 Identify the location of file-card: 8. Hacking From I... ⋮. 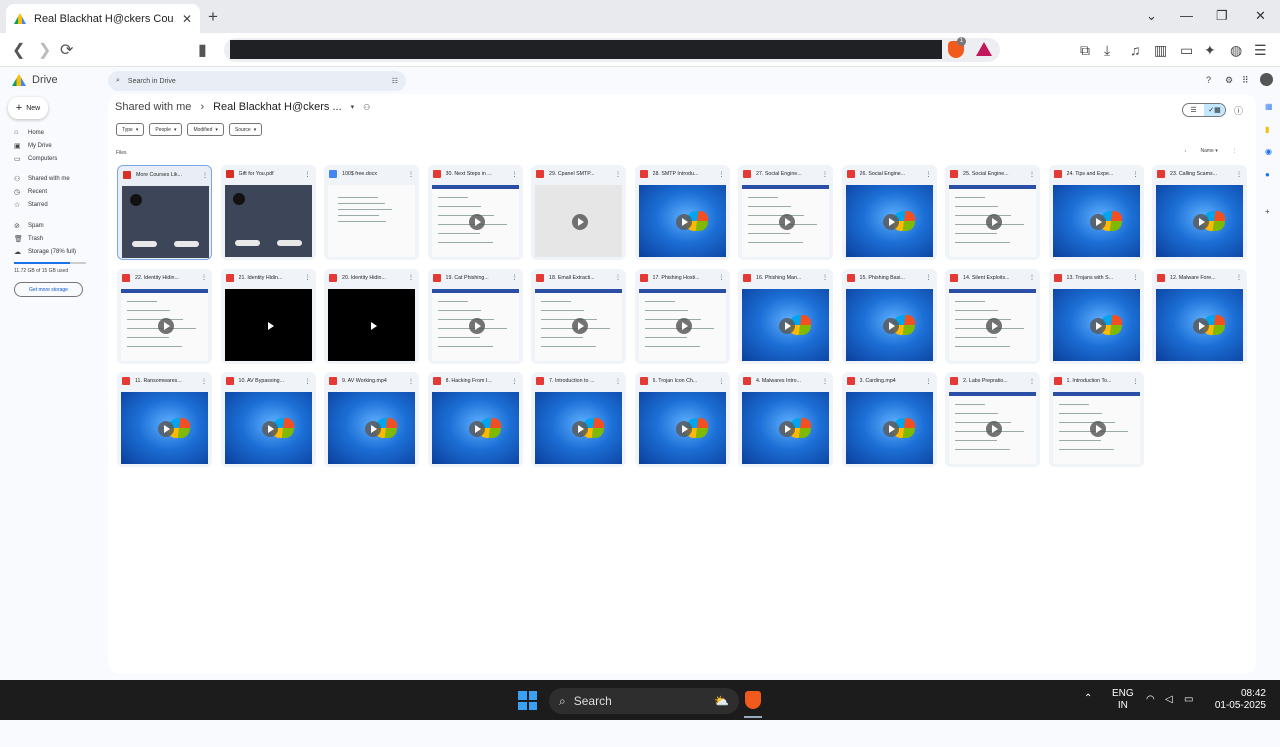
(475, 419).